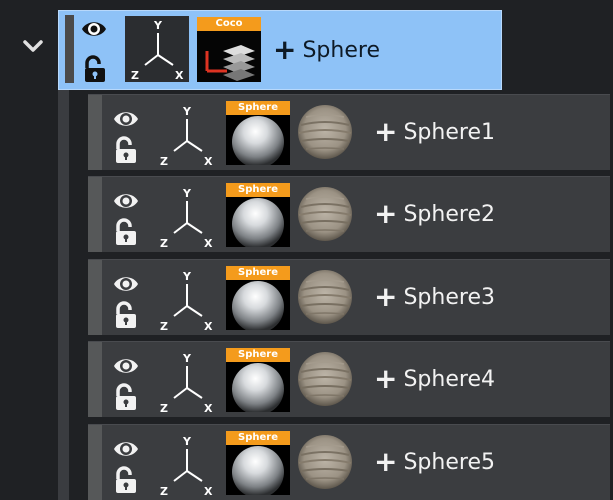 The width and height of the screenshot is (613, 500). What do you see at coordinates (434, 131) in the screenshot?
I see `tree-item-label: + Sphere1` at bounding box center [434, 131].